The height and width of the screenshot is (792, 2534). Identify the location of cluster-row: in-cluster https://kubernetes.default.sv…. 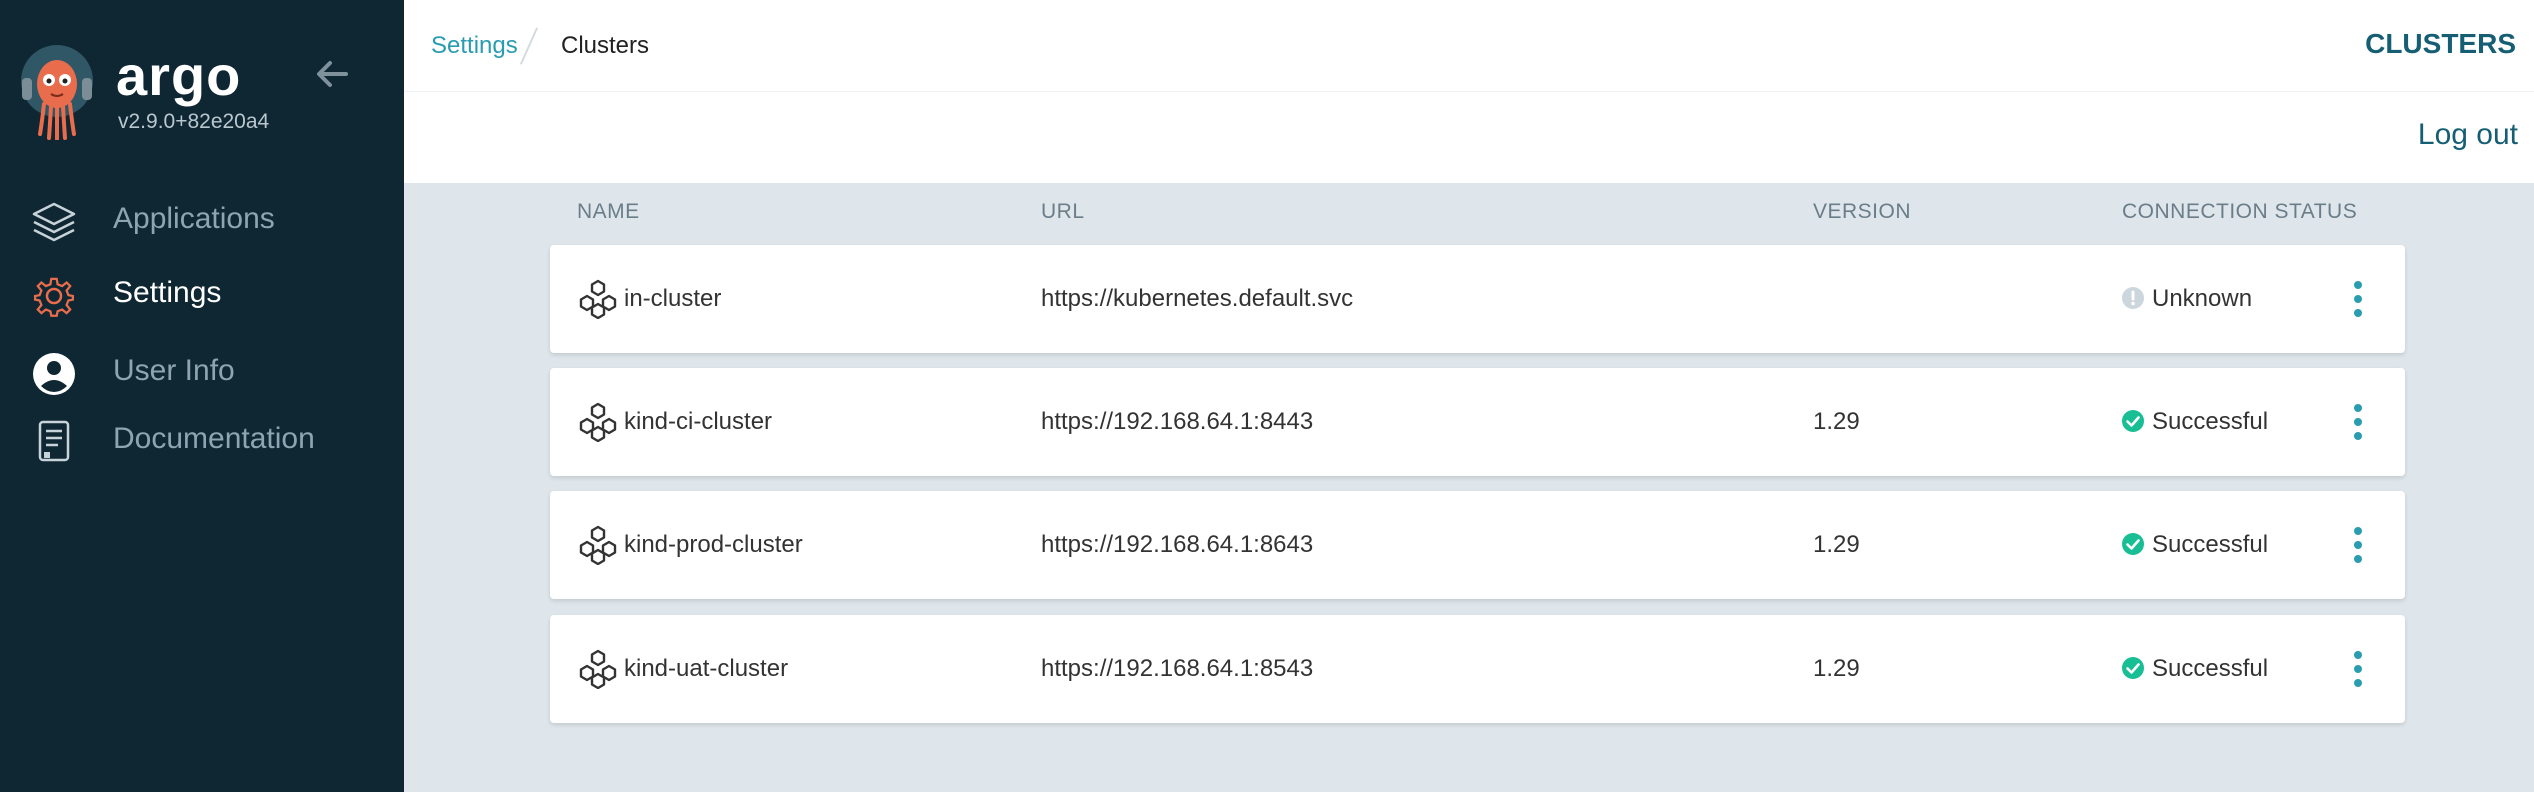
(1477, 299).